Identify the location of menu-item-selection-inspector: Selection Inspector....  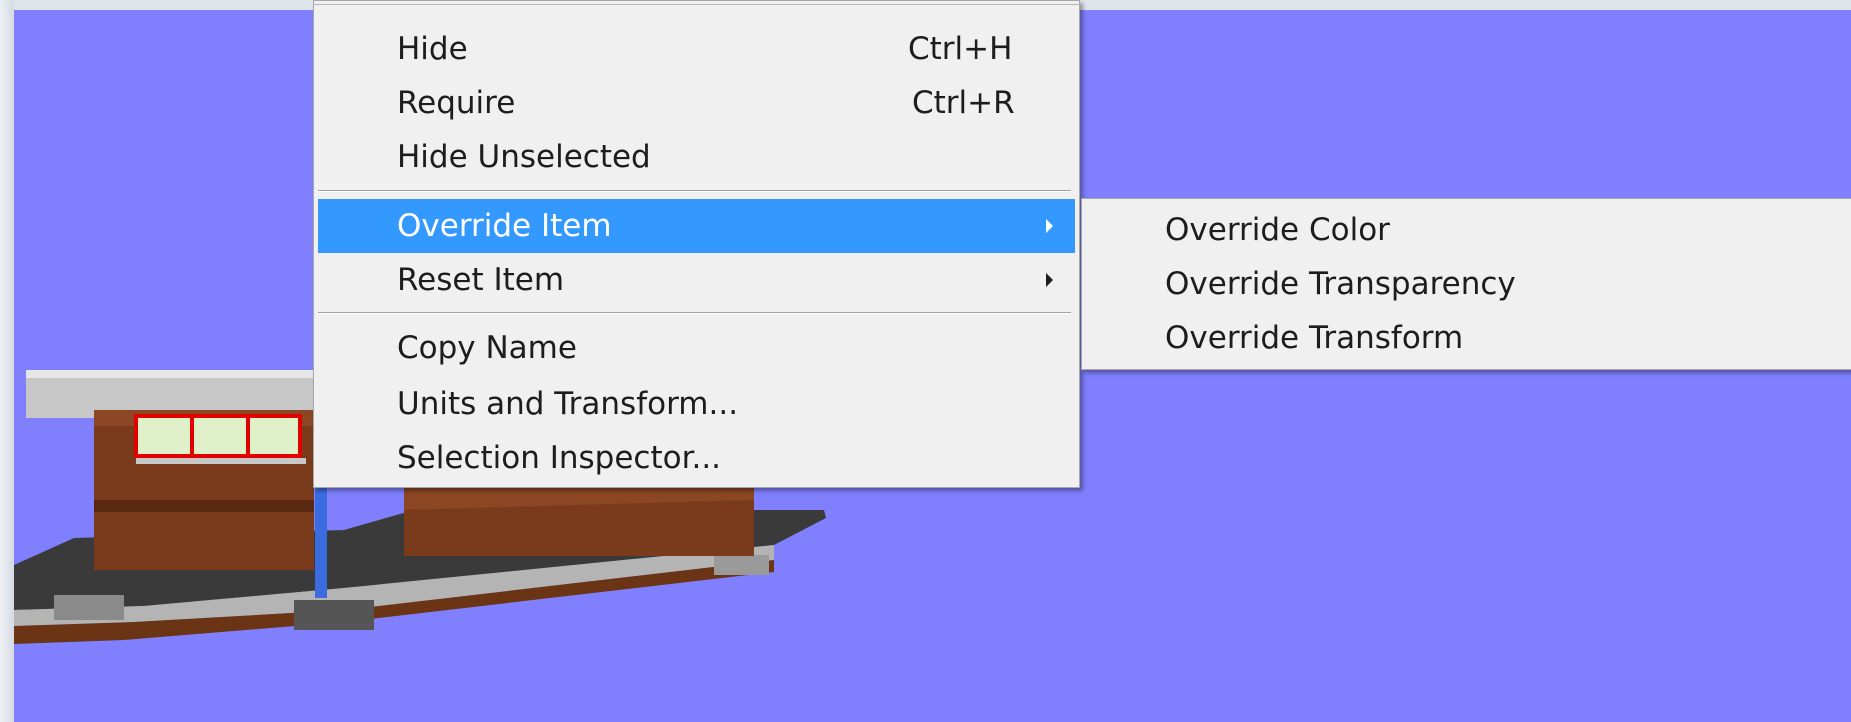
(696, 458).